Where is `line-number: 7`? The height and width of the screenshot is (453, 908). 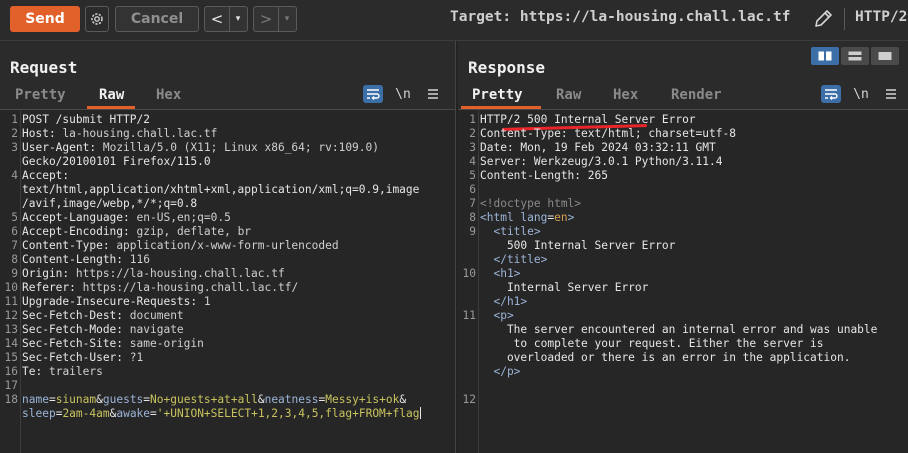 line-number: 7 is located at coordinates (472, 203).